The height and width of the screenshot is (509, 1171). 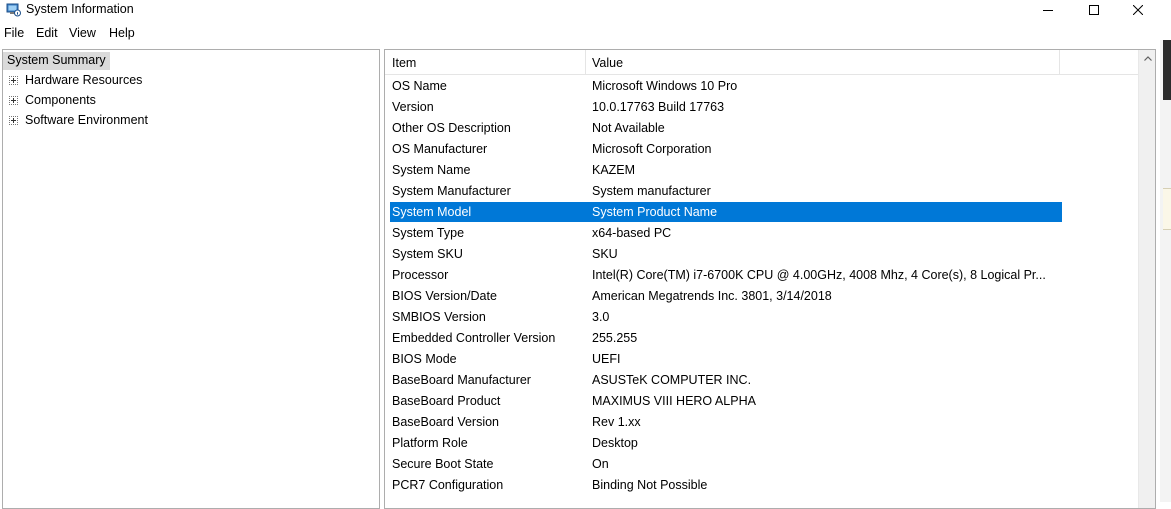 I want to click on row-value: Rev 1.xx, so click(x=616, y=422).